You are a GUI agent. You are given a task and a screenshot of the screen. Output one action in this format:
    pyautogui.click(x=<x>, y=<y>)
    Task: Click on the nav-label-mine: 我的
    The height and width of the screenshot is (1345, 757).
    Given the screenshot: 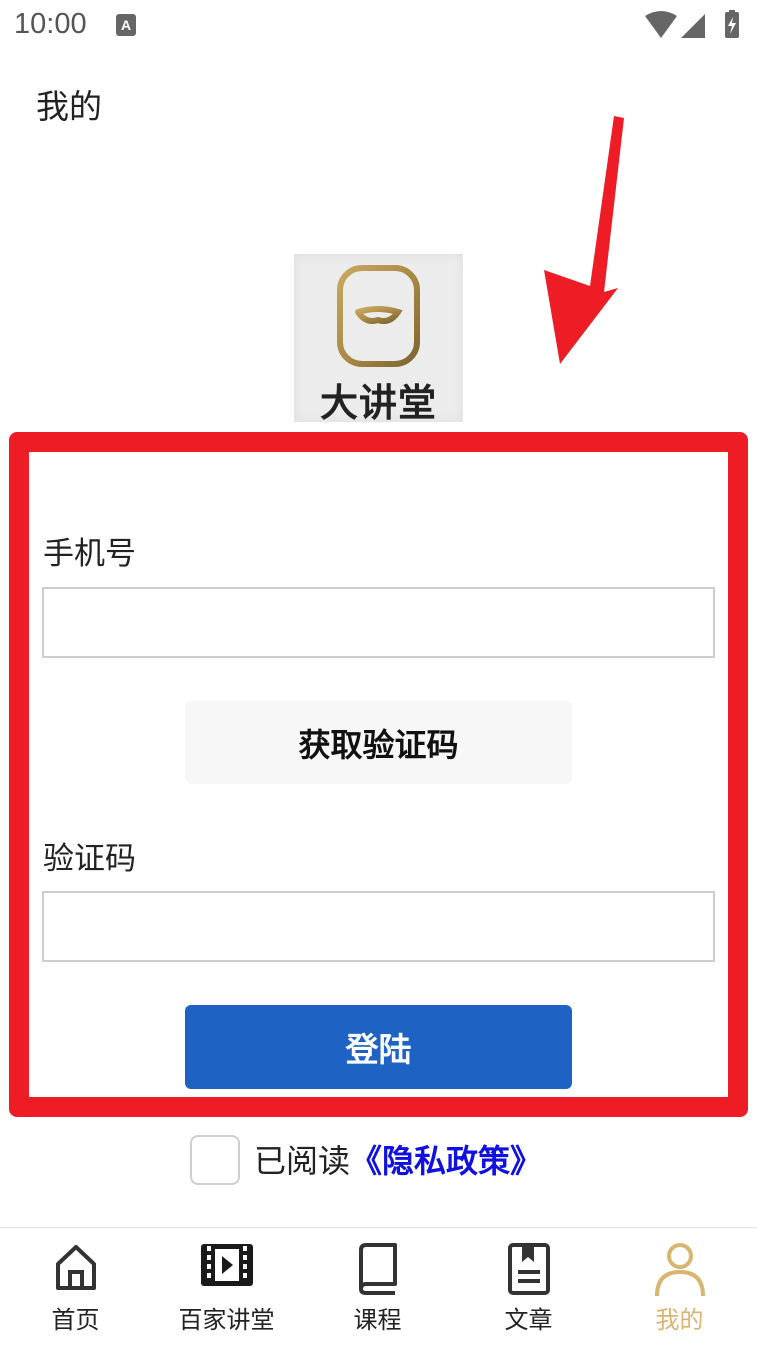 What is the action you would take?
    pyautogui.click(x=679, y=1320)
    